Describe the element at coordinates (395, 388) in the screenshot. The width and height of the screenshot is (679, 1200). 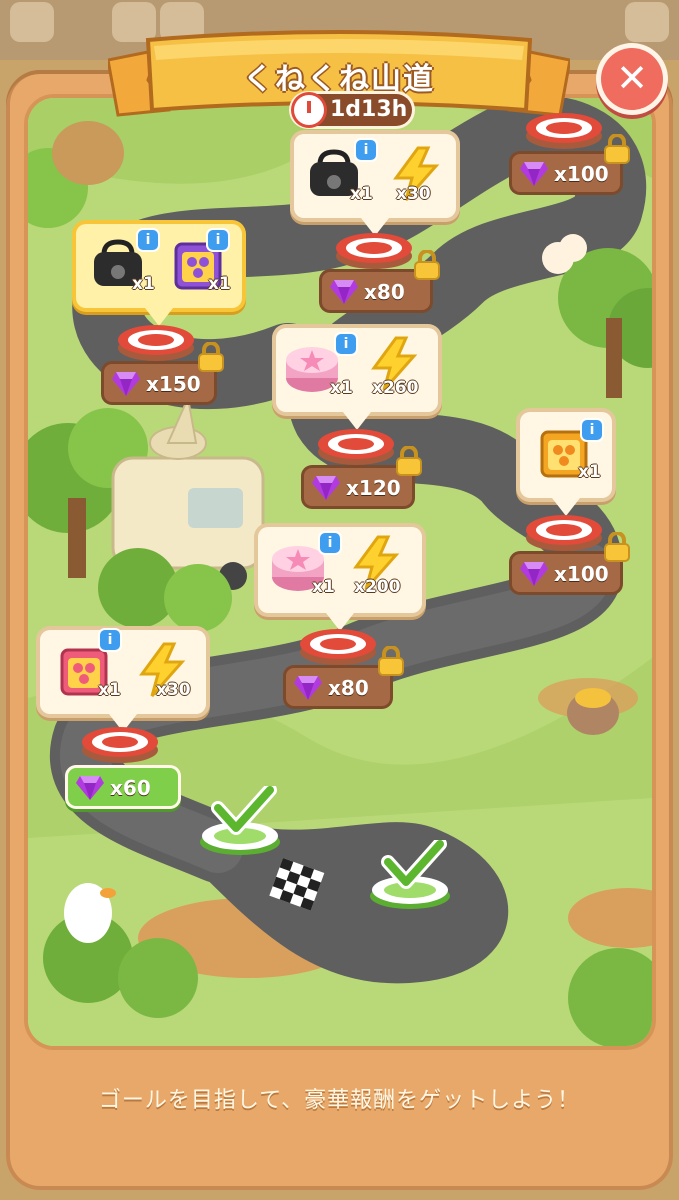
I see `item-qty: x260` at that location.